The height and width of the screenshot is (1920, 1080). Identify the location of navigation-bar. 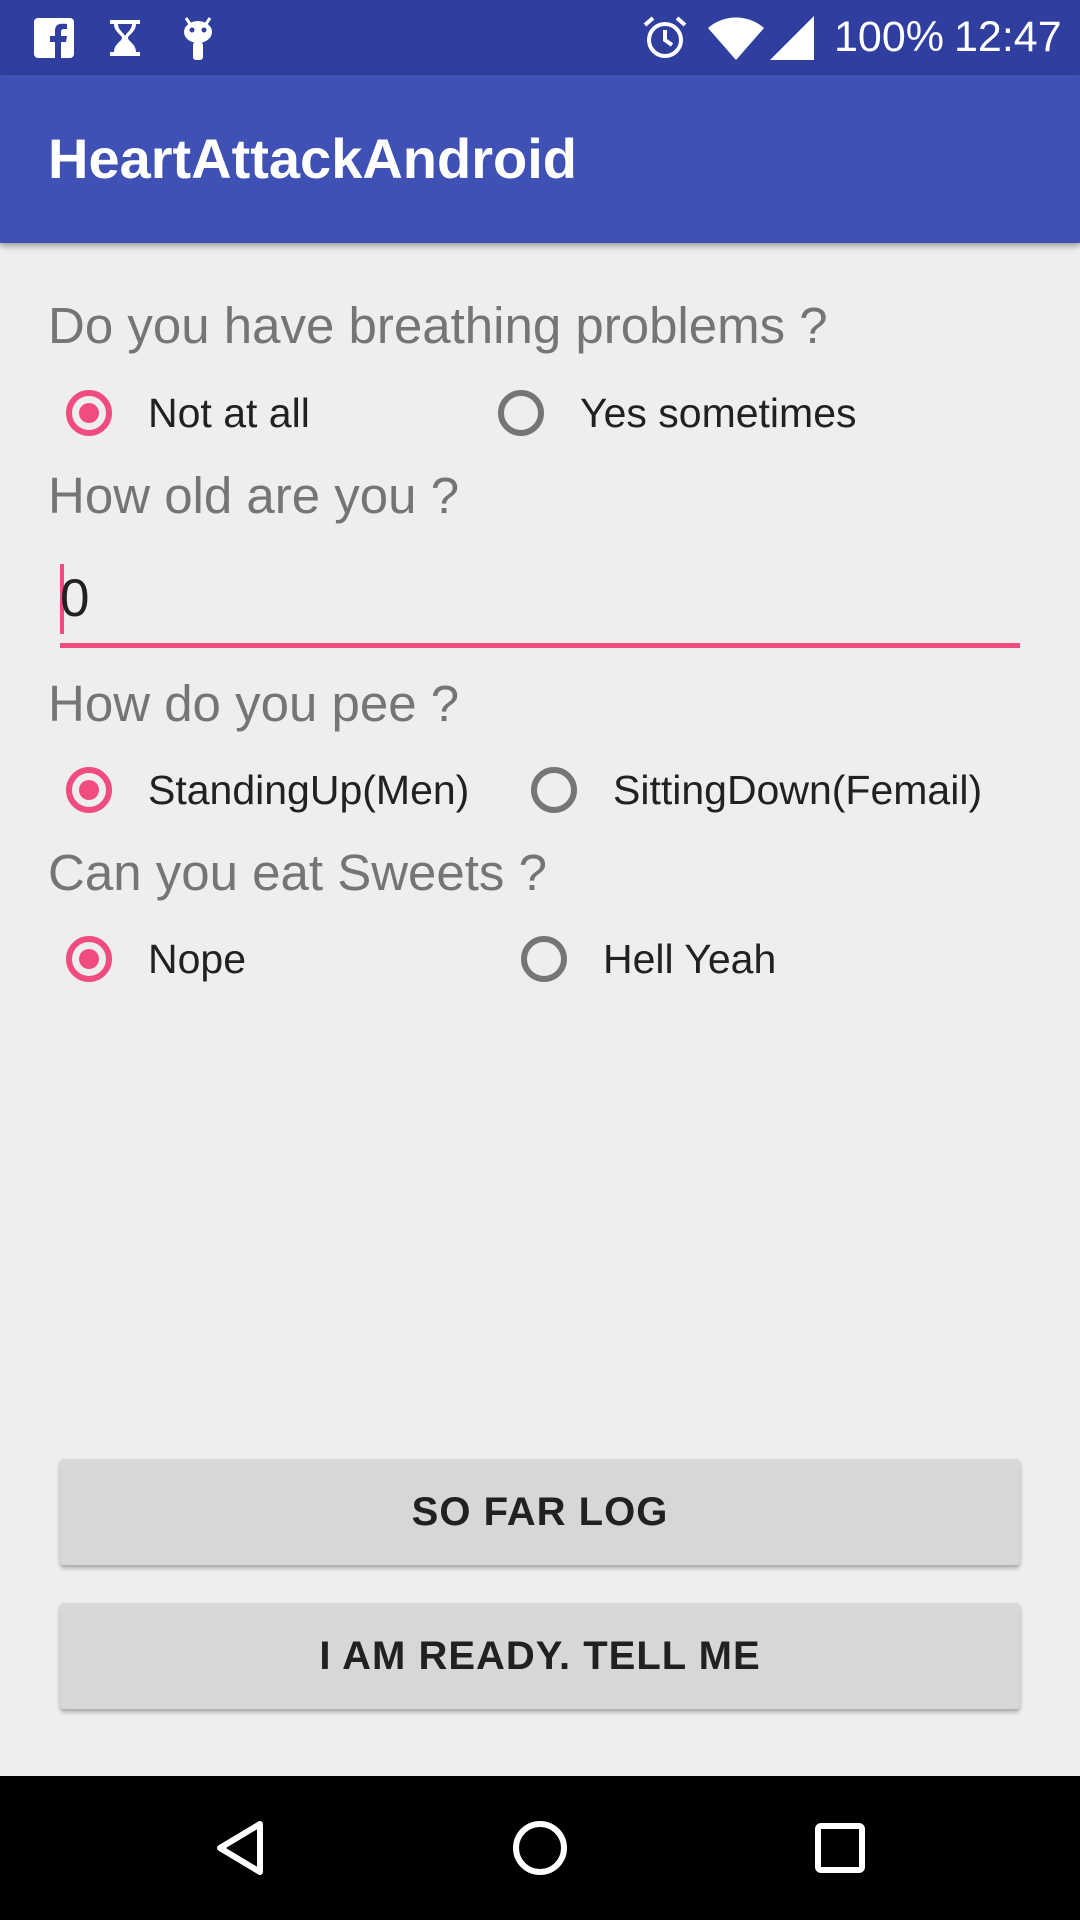
(540, 1848).